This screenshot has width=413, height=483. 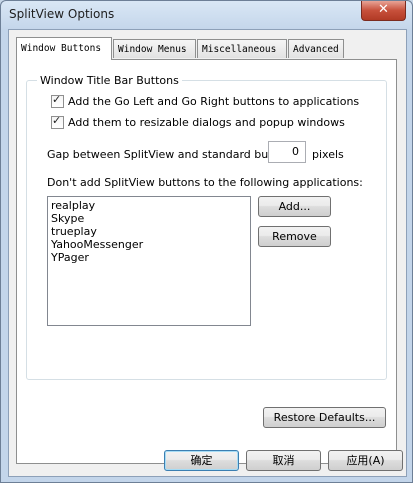 I want to click on window-title: SplitView Options, so click(x=62, y=14).